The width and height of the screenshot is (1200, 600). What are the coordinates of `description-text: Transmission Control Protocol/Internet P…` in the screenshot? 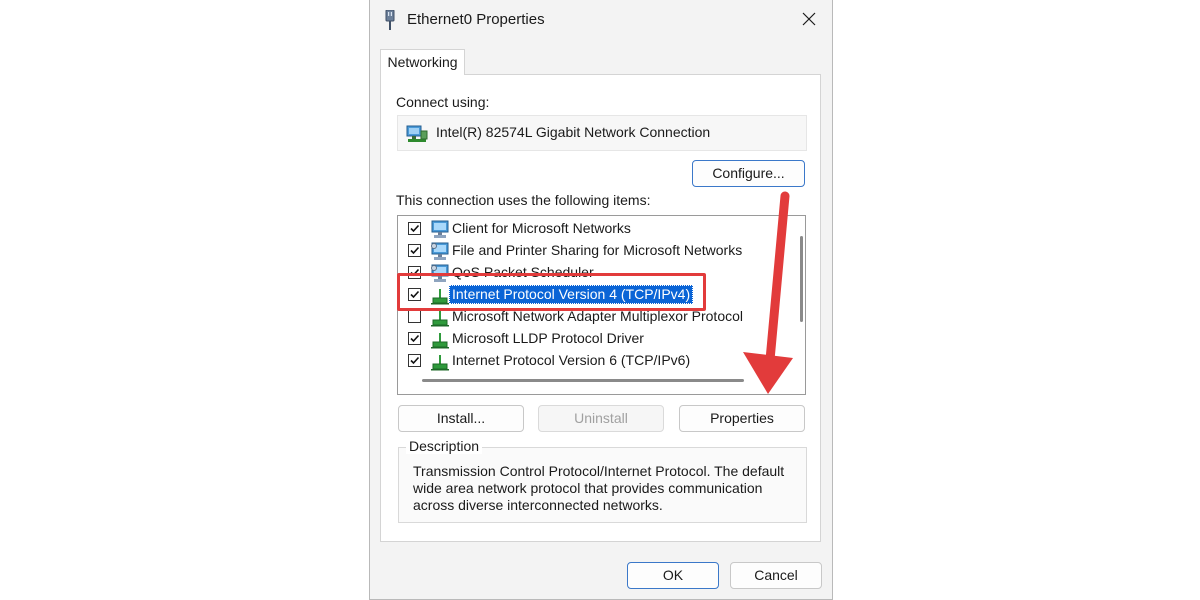 It's located at (599, 488).